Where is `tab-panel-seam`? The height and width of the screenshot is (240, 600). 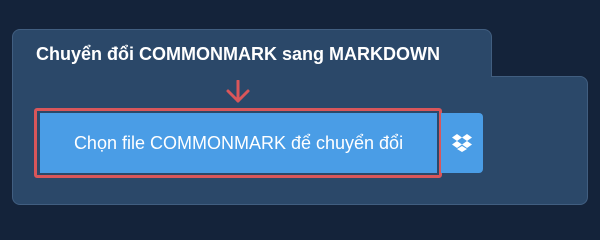
tab-panel-seam is located at coordinates (252, 77).